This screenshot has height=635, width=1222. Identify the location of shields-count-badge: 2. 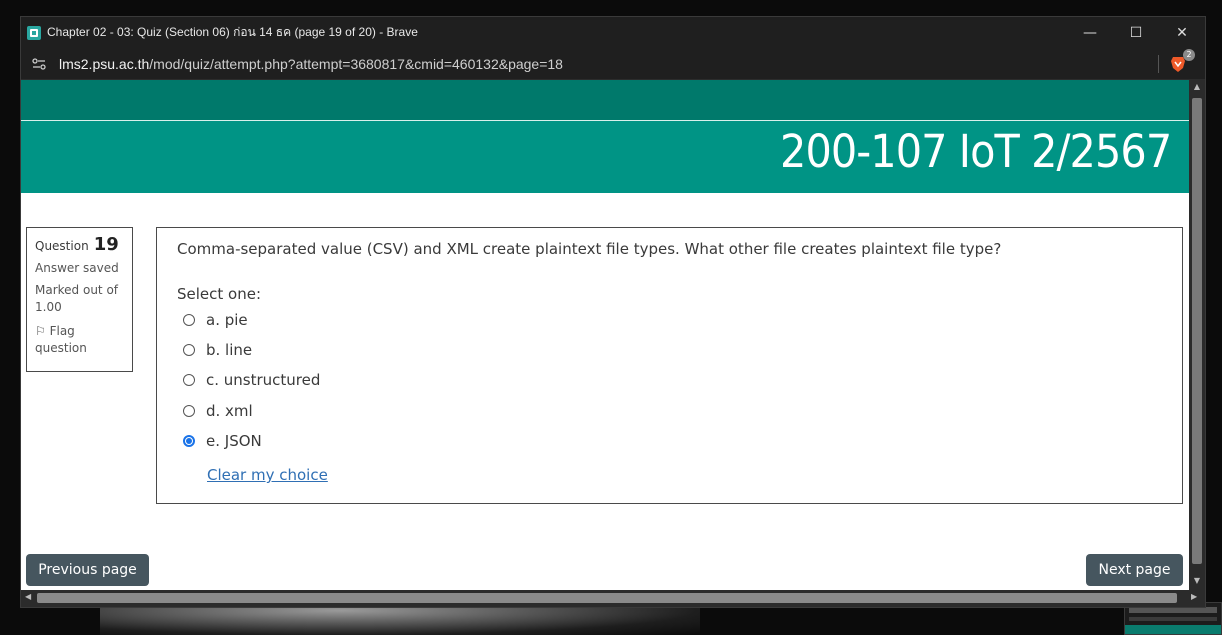
(1189, 54).